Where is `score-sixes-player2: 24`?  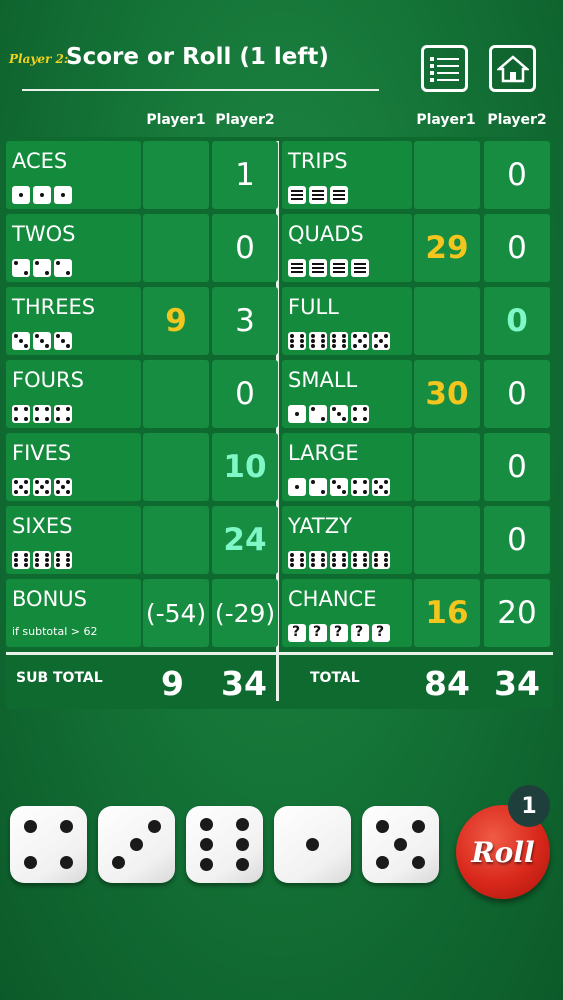 score-sixes-player2: 24 is located at coordinates (245, 540).